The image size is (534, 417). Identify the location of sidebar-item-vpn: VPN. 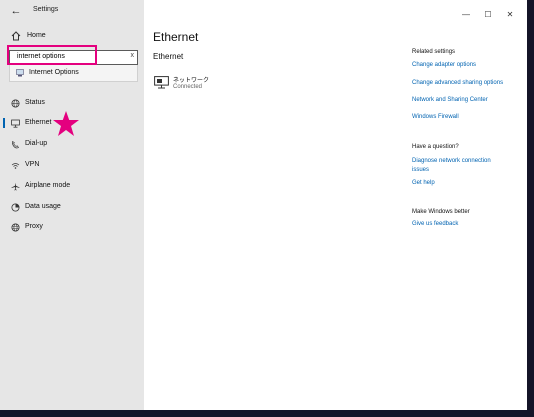
(72, 165).